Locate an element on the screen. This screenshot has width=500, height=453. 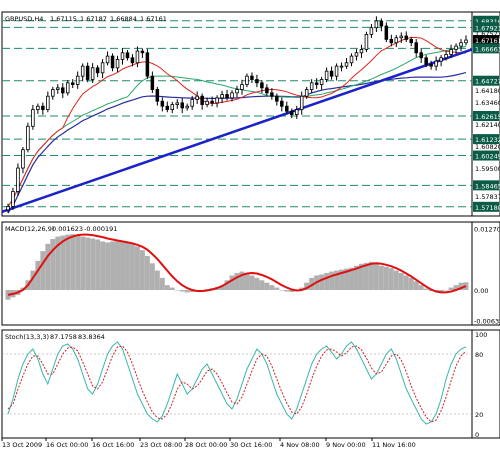
stoch-title: Stoch(13,3,3) is located at coordinates (27, 337).